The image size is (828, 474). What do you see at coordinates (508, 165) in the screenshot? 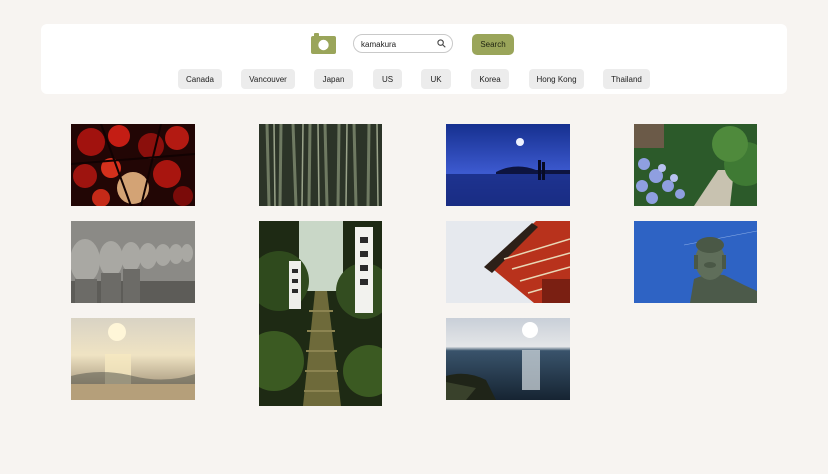
I see `photo-moonlit-sea-couple` at bounding box center [508, 165].